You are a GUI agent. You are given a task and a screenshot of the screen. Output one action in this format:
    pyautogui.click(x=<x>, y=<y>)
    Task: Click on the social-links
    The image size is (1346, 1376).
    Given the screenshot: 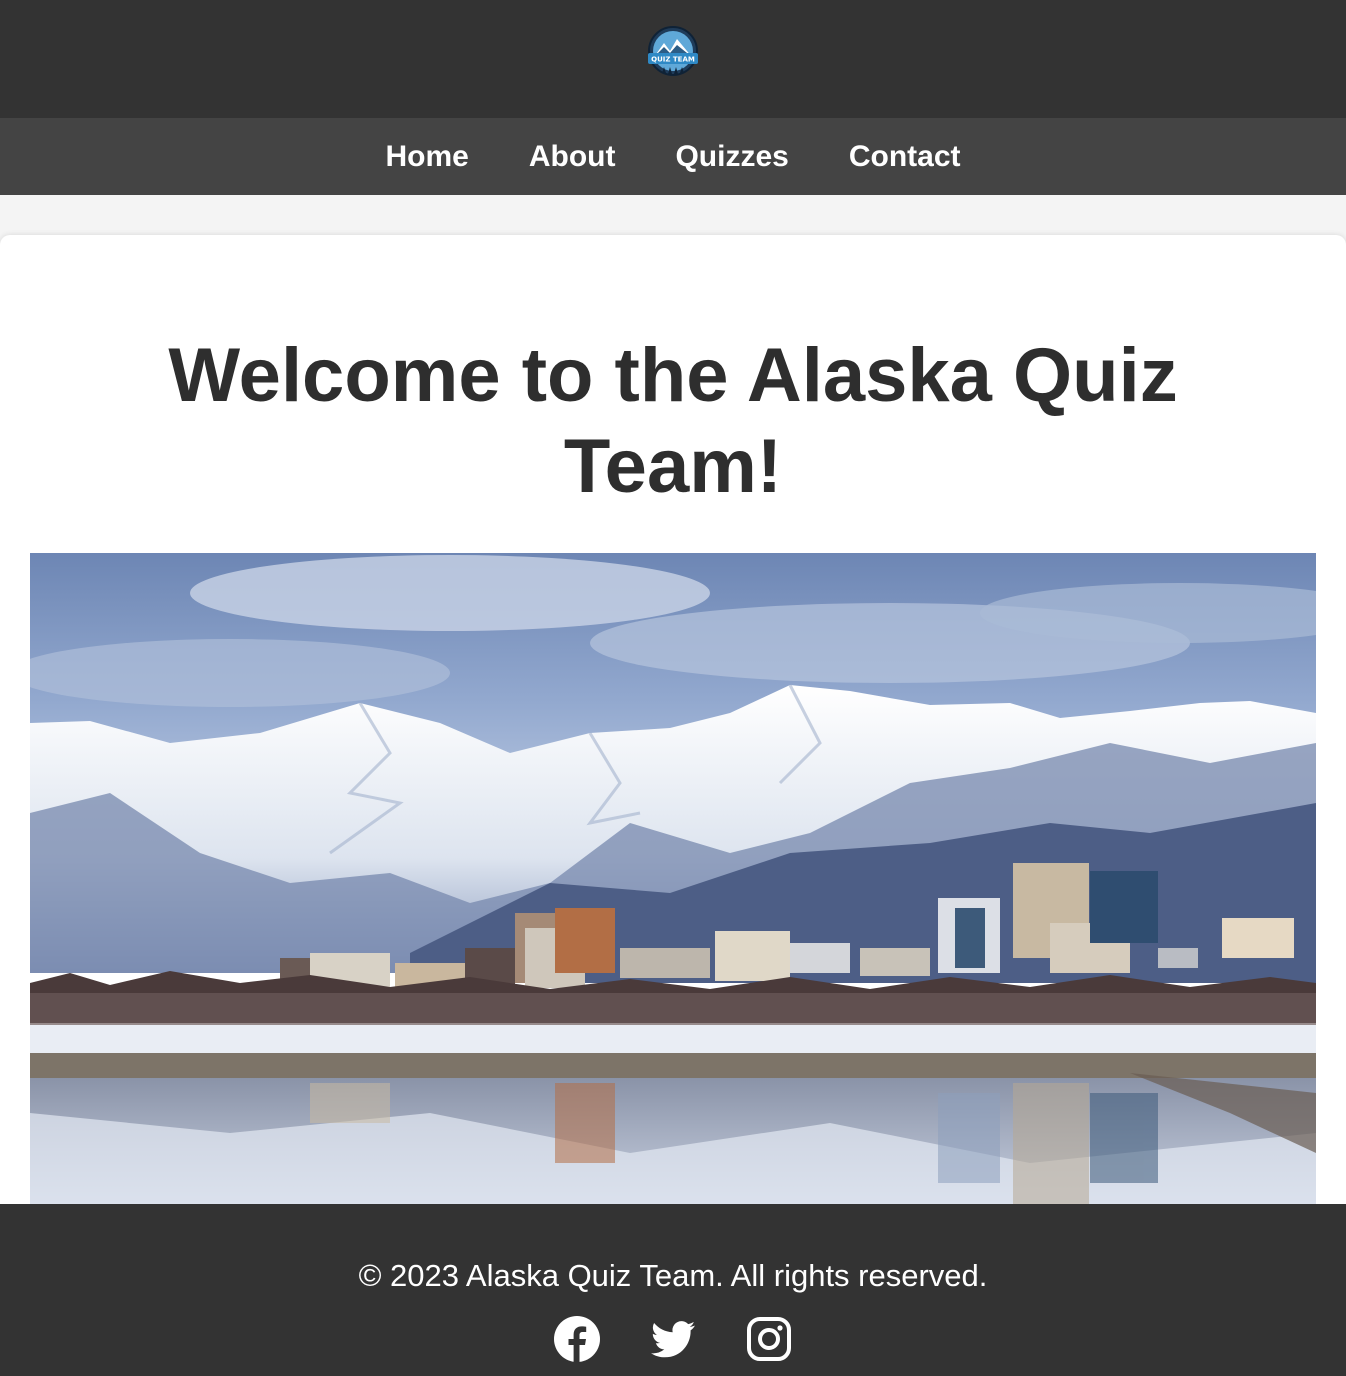 What is the action you would take?
    pyautogui.click(x=673, y=1339)
    